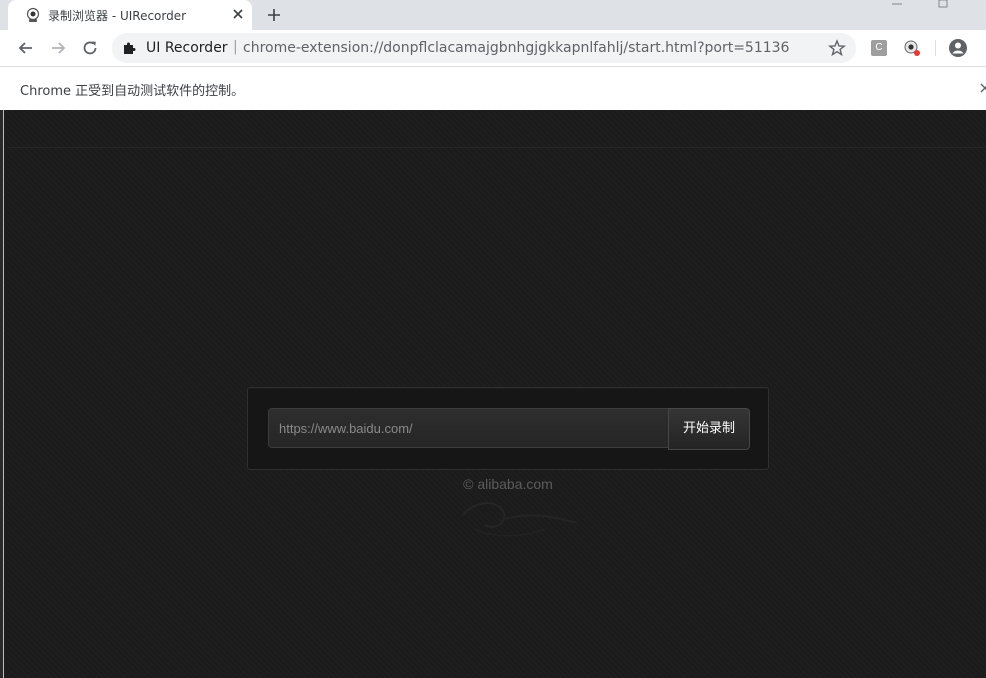 The height and width of the screenshot is (678, 986). I want to click on close-tab-icon, so click(238, 14).